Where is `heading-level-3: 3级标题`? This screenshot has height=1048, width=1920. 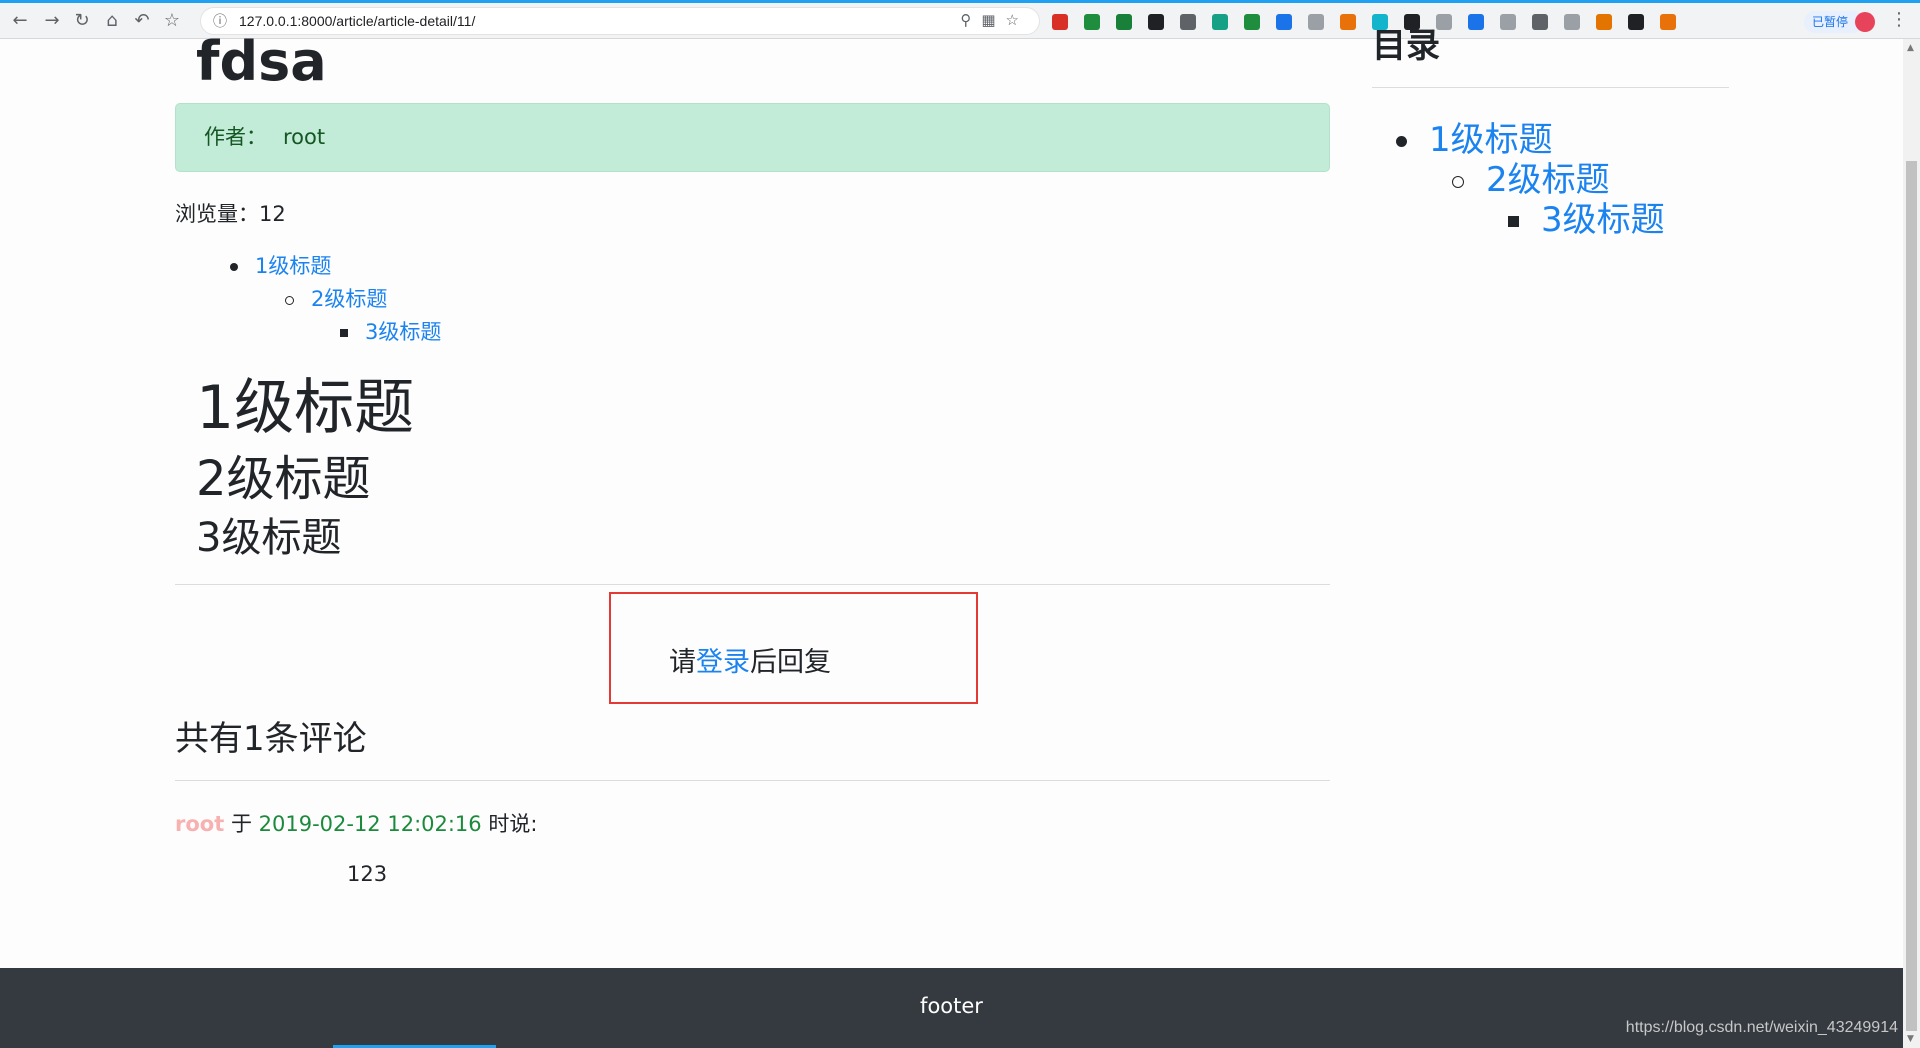
heading-level-3: 3级标题 is located at coordinates (269, 538).